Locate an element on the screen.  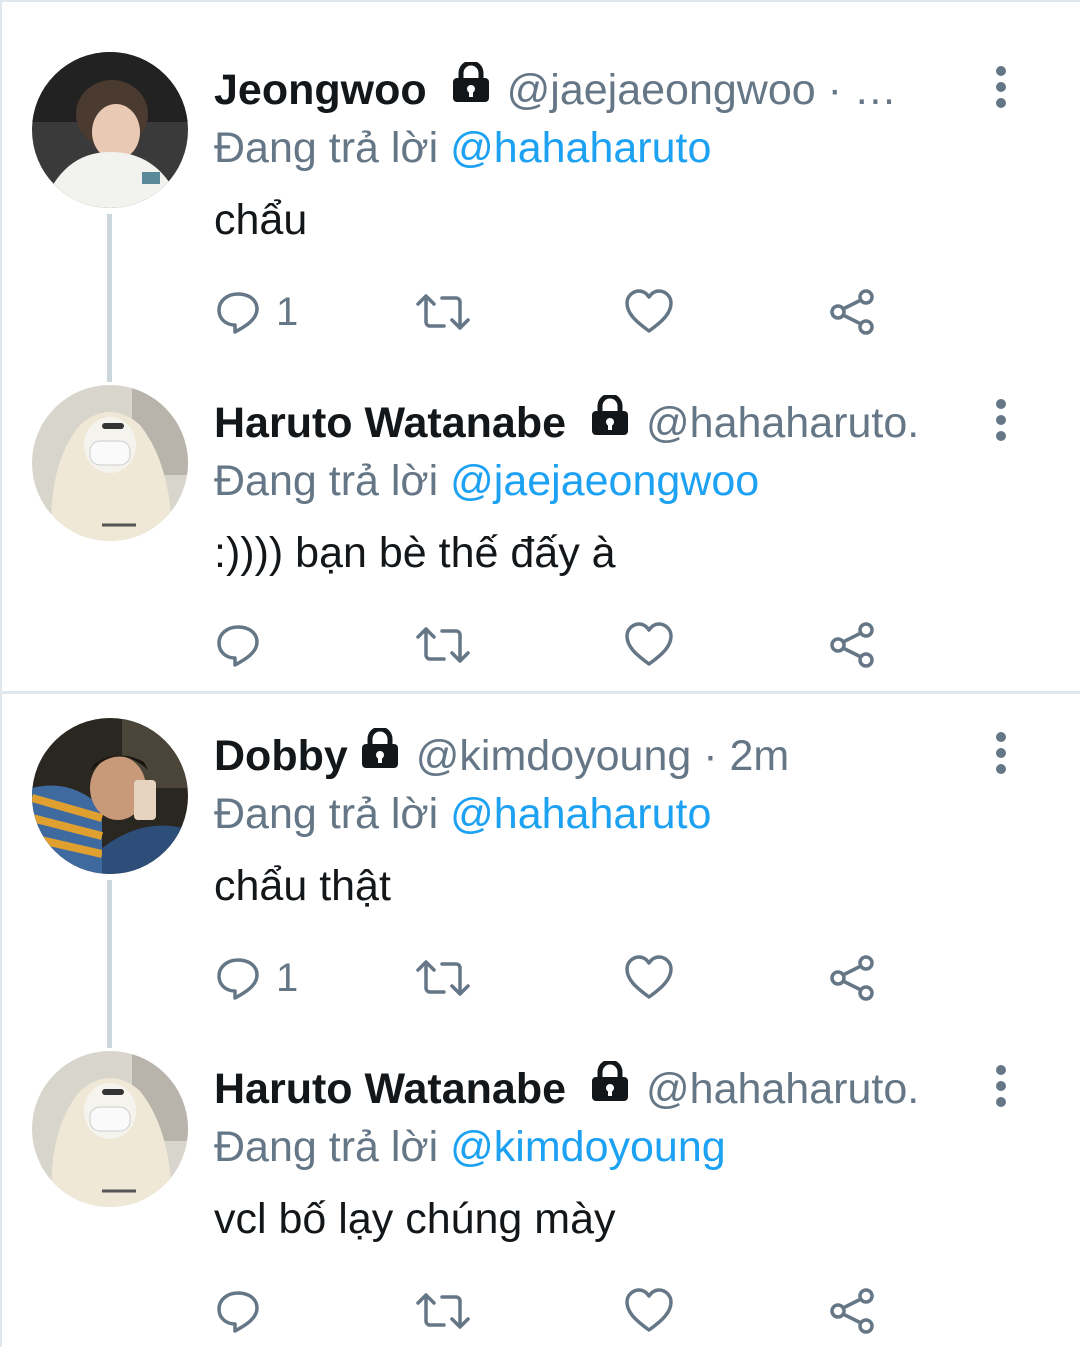
replying-to: Đang trả lời @jaejaeongwoo is located at coordinates (486, 481).